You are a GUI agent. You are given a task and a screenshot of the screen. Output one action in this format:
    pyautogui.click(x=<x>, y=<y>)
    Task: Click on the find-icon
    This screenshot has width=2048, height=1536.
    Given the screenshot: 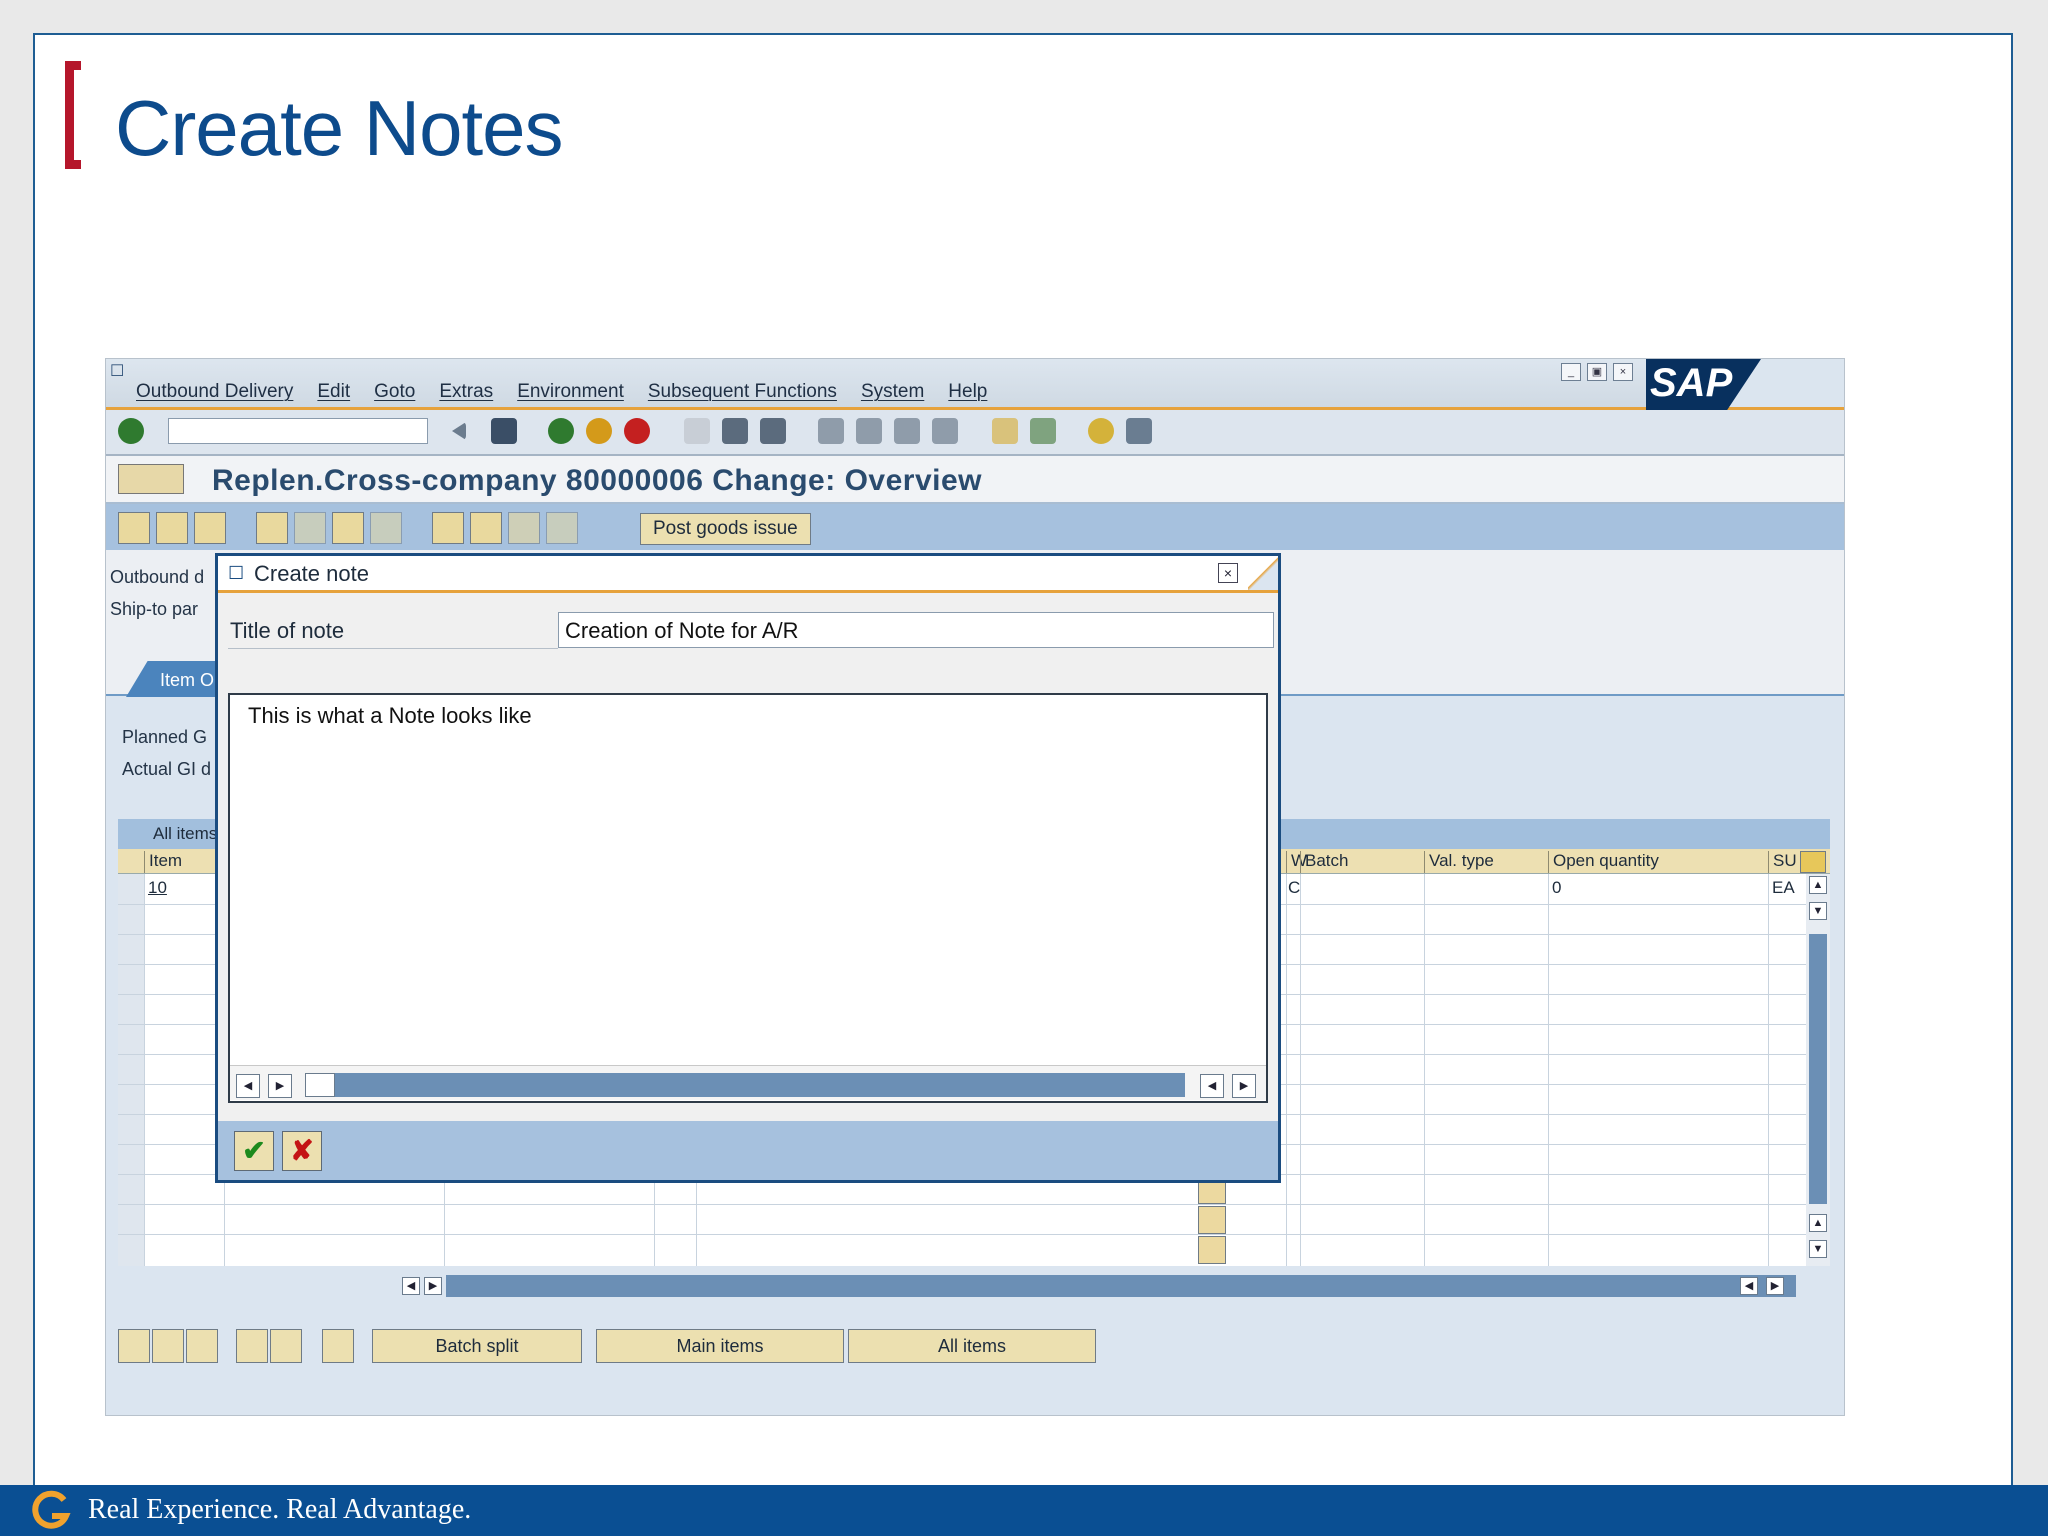 What is the action you would take?
    pyautogui.click(x=735, y=431)
    